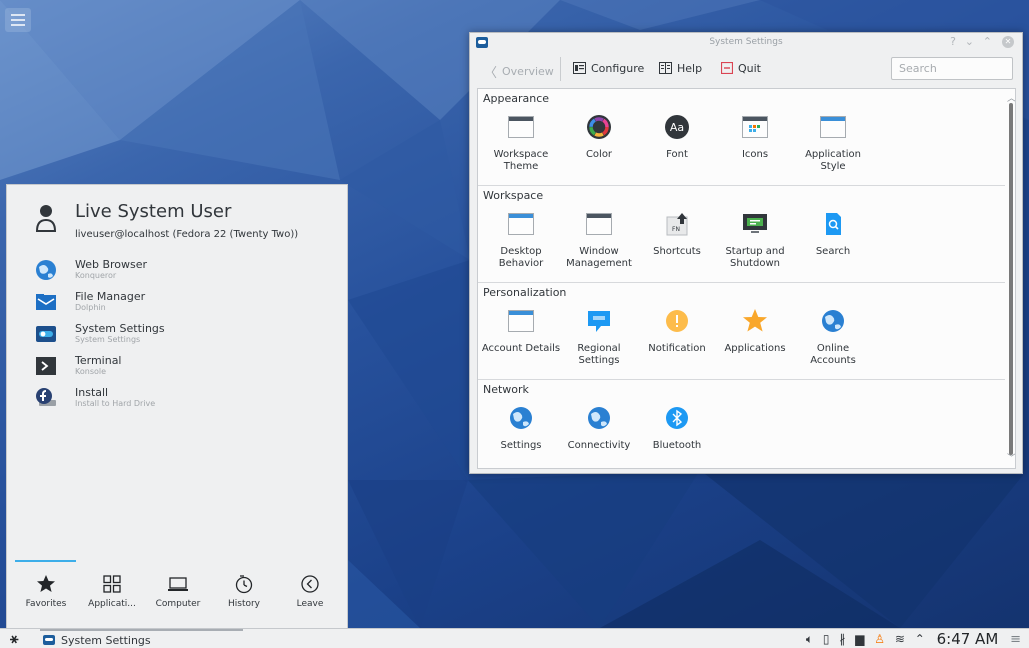 The height and width of the screenshot is (648, 1029). I want to click on settings-toggle-icon, so click(46, 334).